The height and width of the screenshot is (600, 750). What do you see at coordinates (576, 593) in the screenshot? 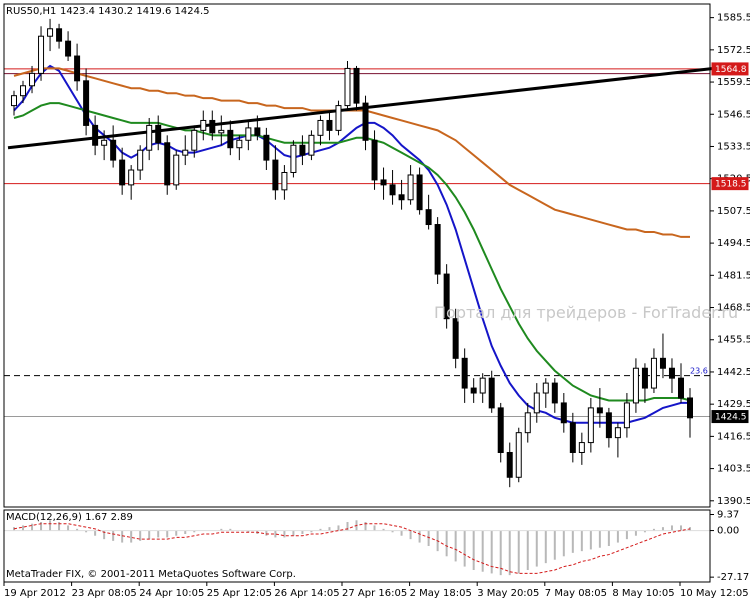
I see `x-tick-label: 7 May 08:05` at bounding box center [576, 593].